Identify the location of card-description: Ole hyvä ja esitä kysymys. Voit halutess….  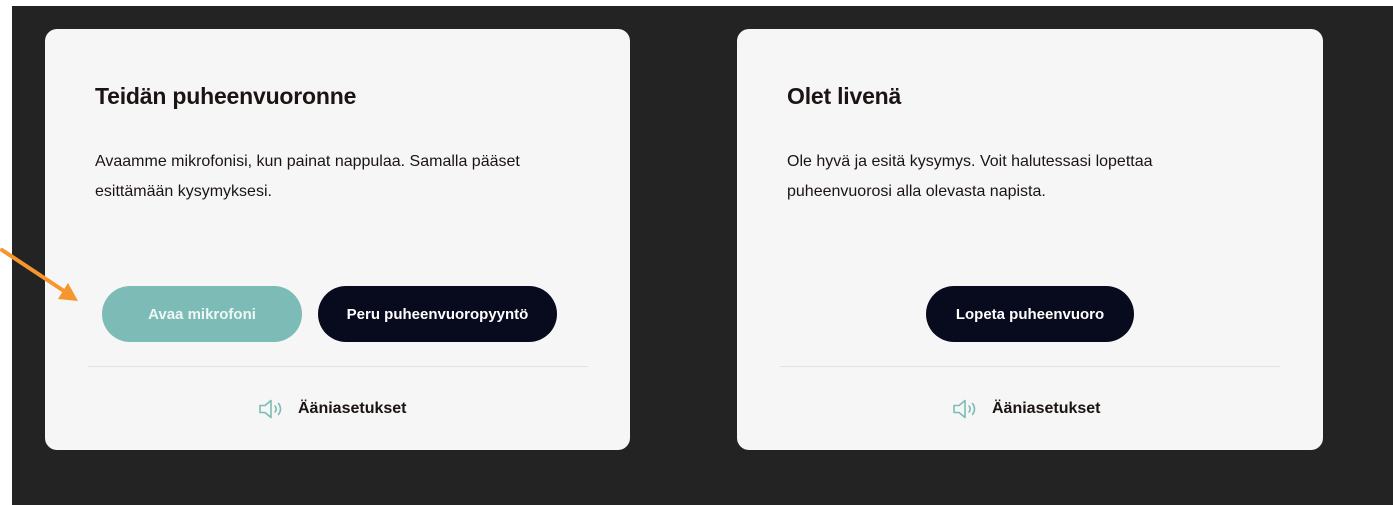
(970, 176).